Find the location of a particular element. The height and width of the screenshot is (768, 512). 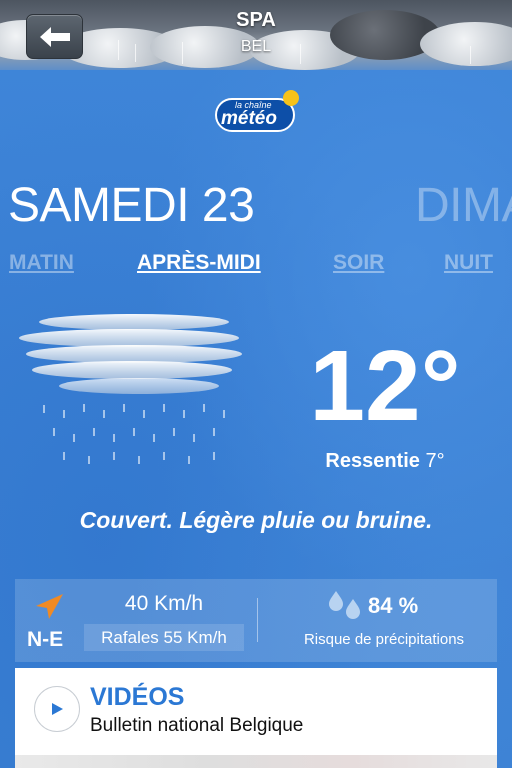

weather-description: Couvert. Légère pluie ou bruine. is located at coordinates (256, 520).